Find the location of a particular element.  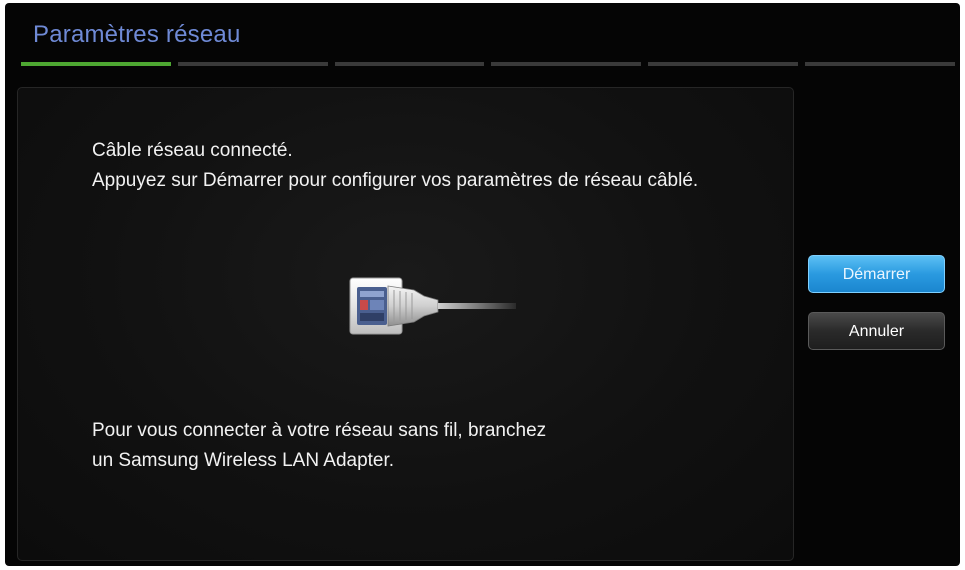

page-title: Paramètres réseau is located at coordinates (137, 34).